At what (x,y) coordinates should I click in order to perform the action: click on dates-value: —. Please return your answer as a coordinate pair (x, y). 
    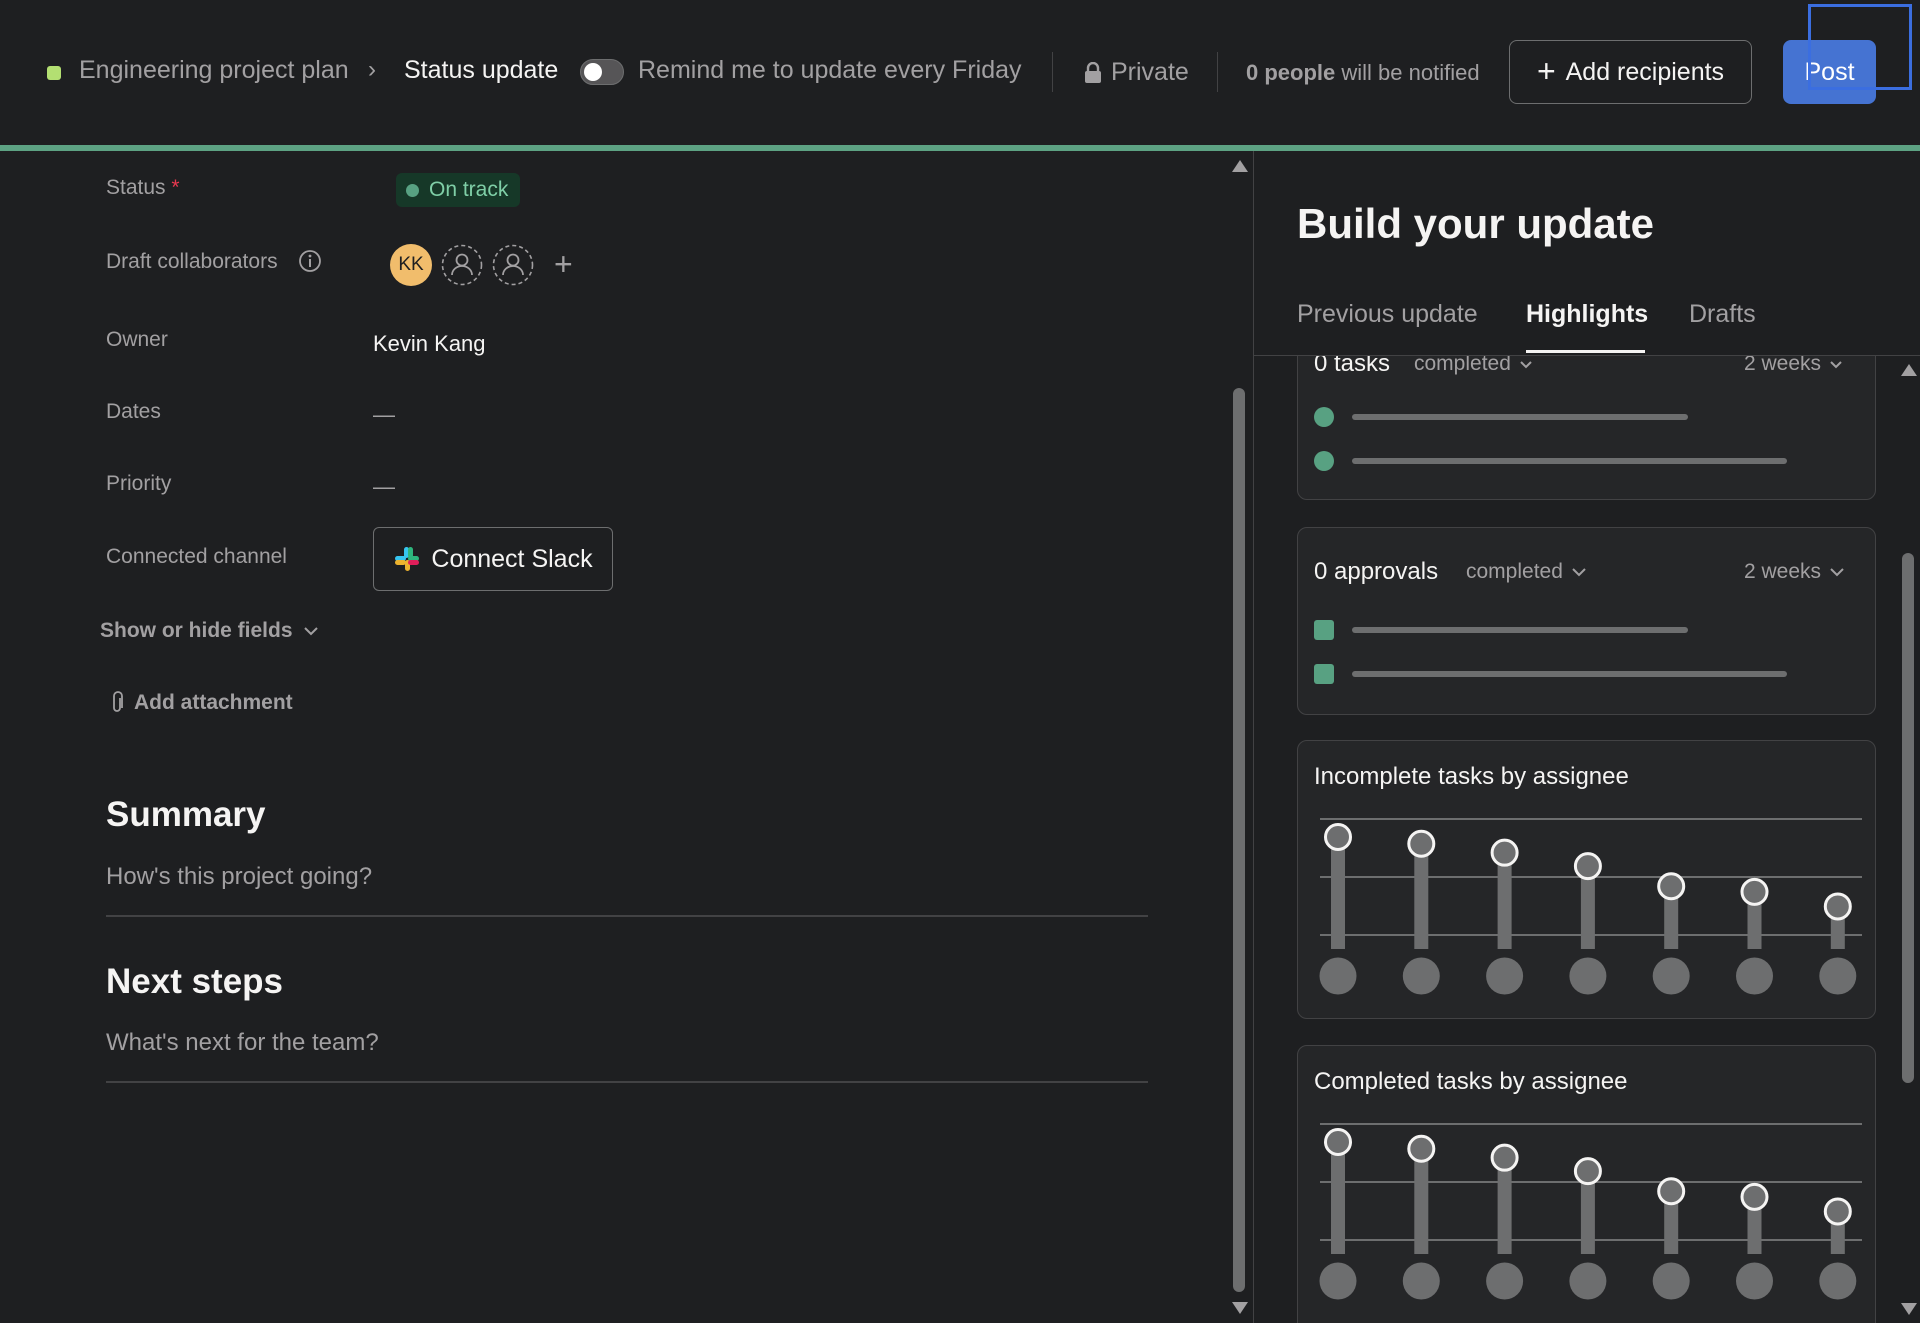
    Looking at the image, I should click on (384, 415).